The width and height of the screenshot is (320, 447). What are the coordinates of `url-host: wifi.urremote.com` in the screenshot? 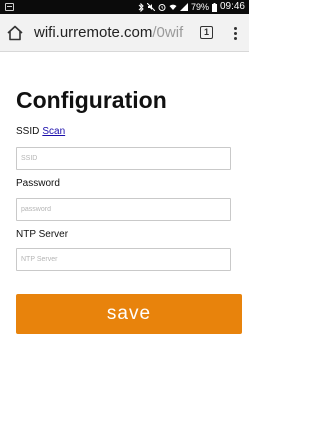 It's located at (93, 32).